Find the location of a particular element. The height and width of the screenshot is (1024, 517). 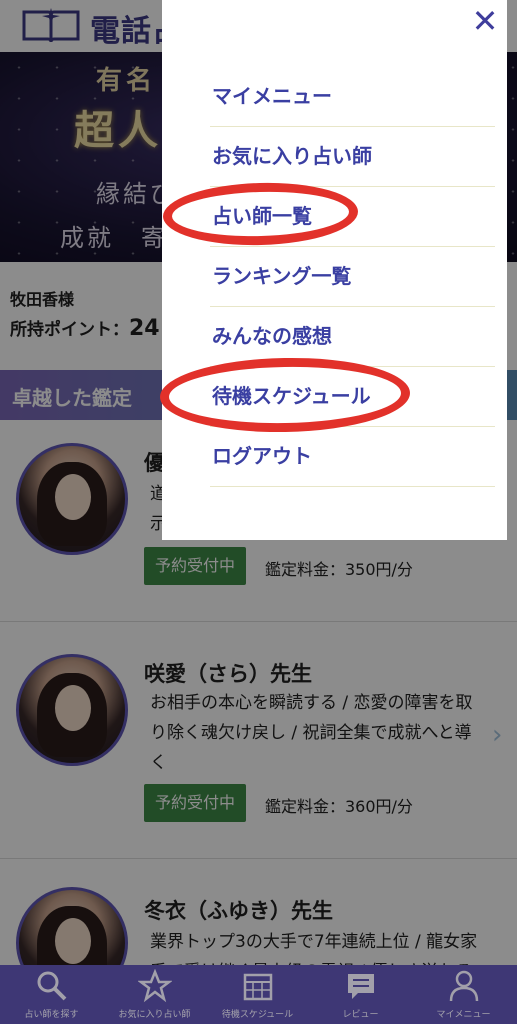

menu-item-my-menu: マイメニュー is located at coordinates (352, 96).